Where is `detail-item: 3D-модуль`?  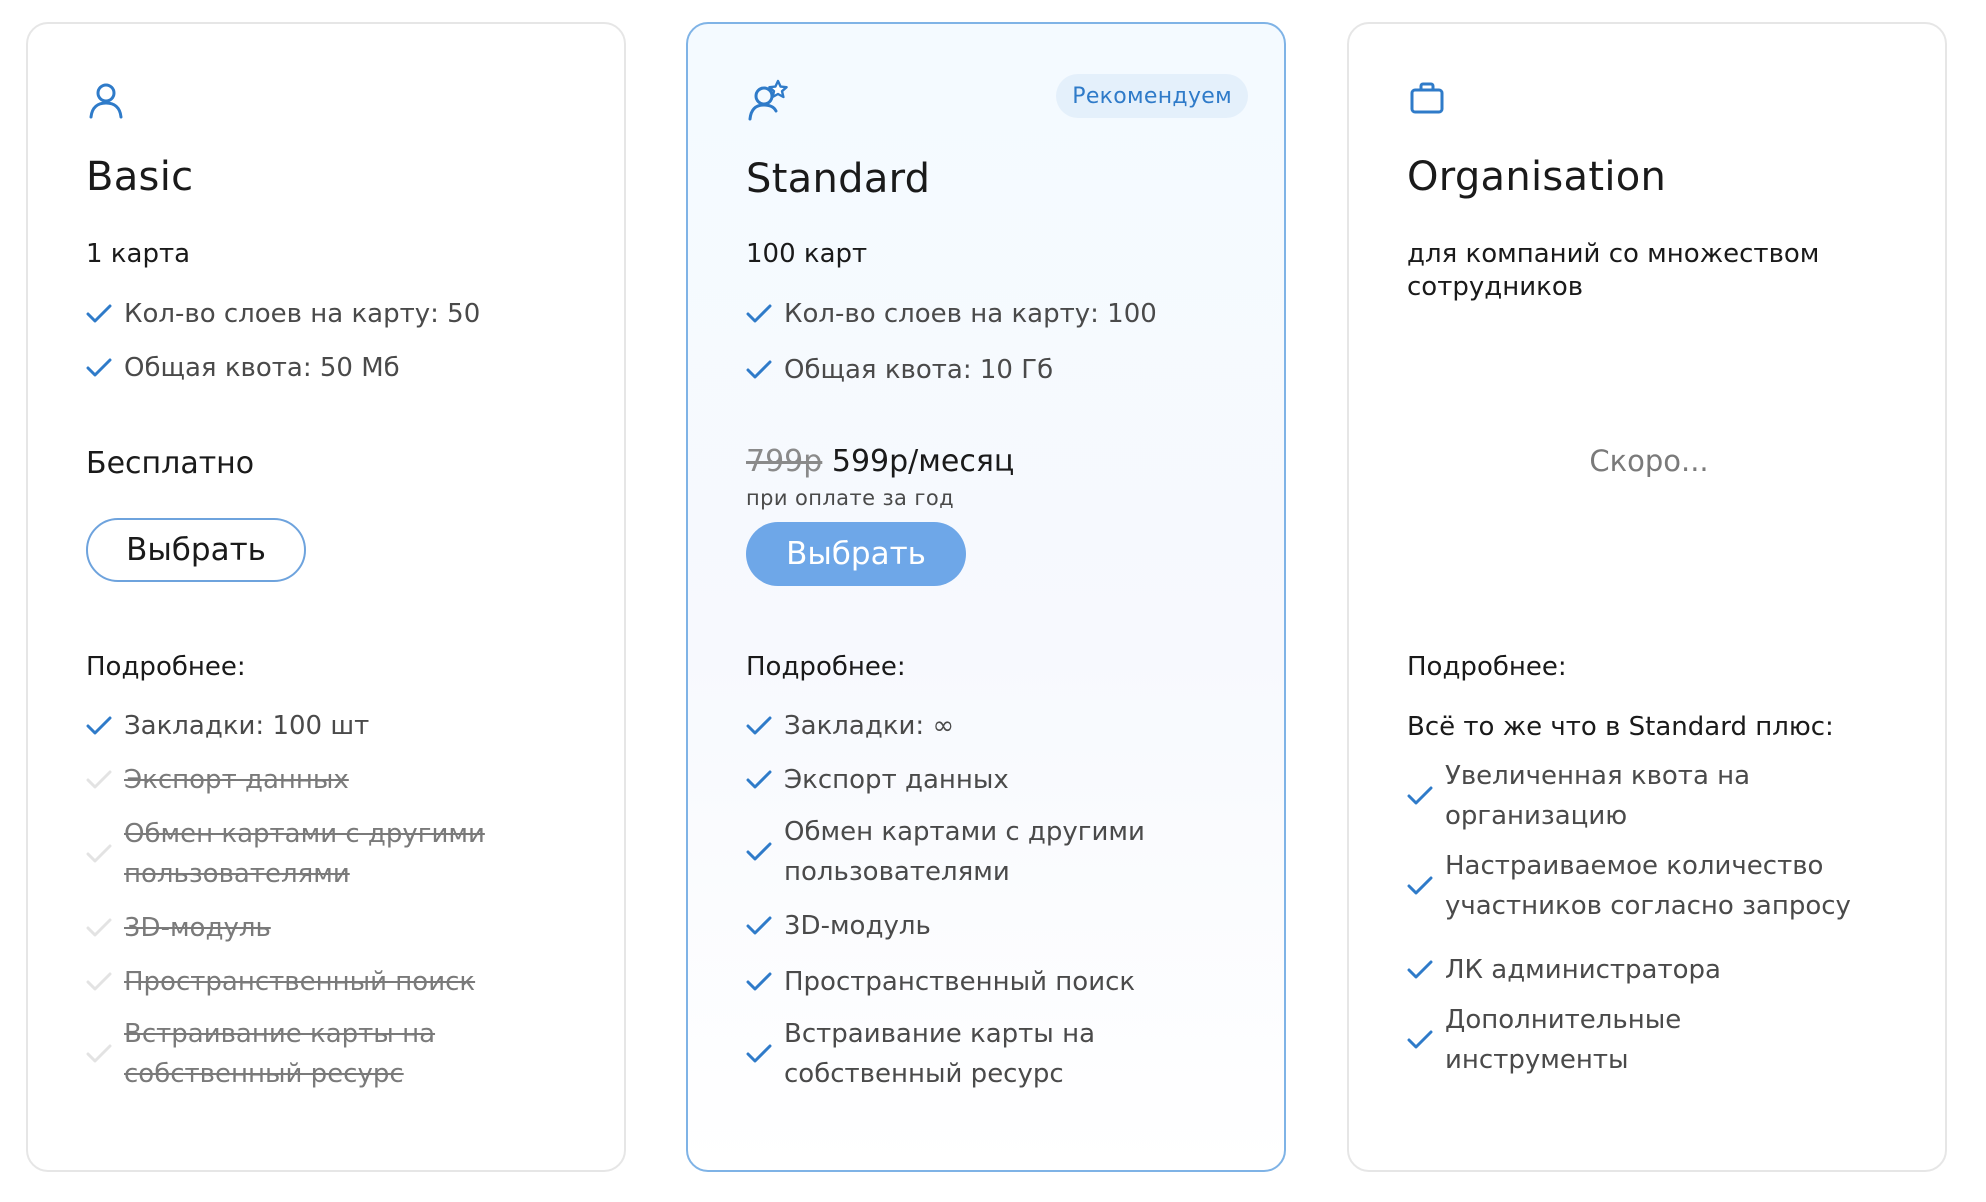
detail-item: 3D-модуль is located at coordinates (838, 926).